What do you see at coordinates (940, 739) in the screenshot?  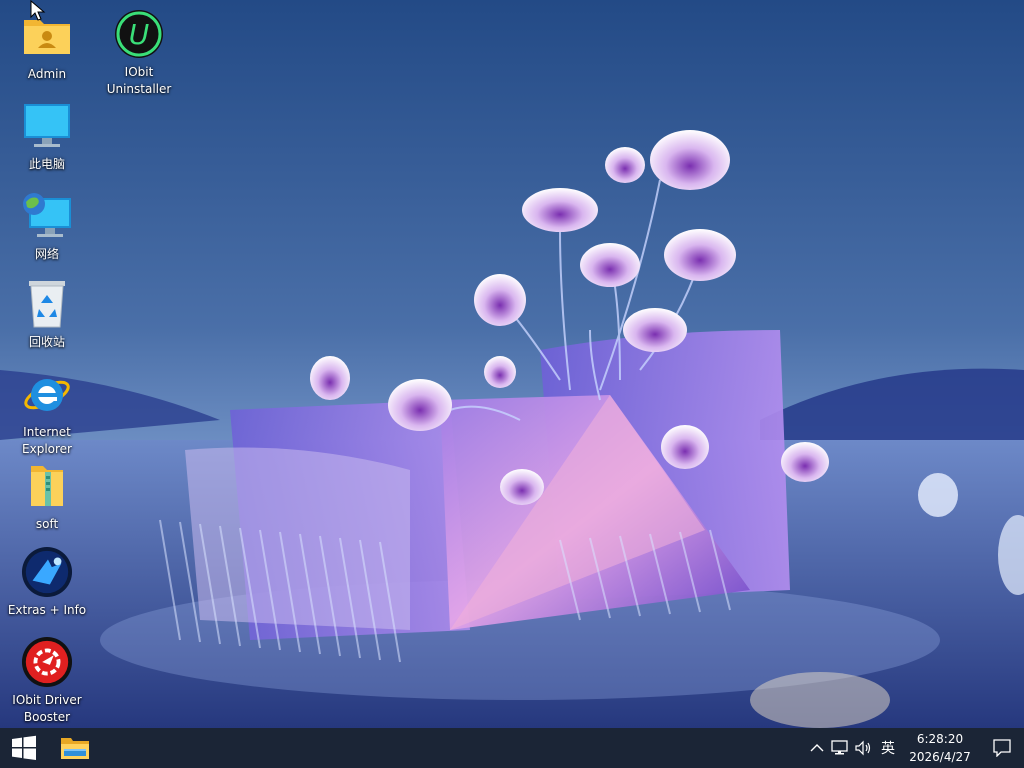 I see `clock-time: 6:28:20` at bounding box center [940, 739].